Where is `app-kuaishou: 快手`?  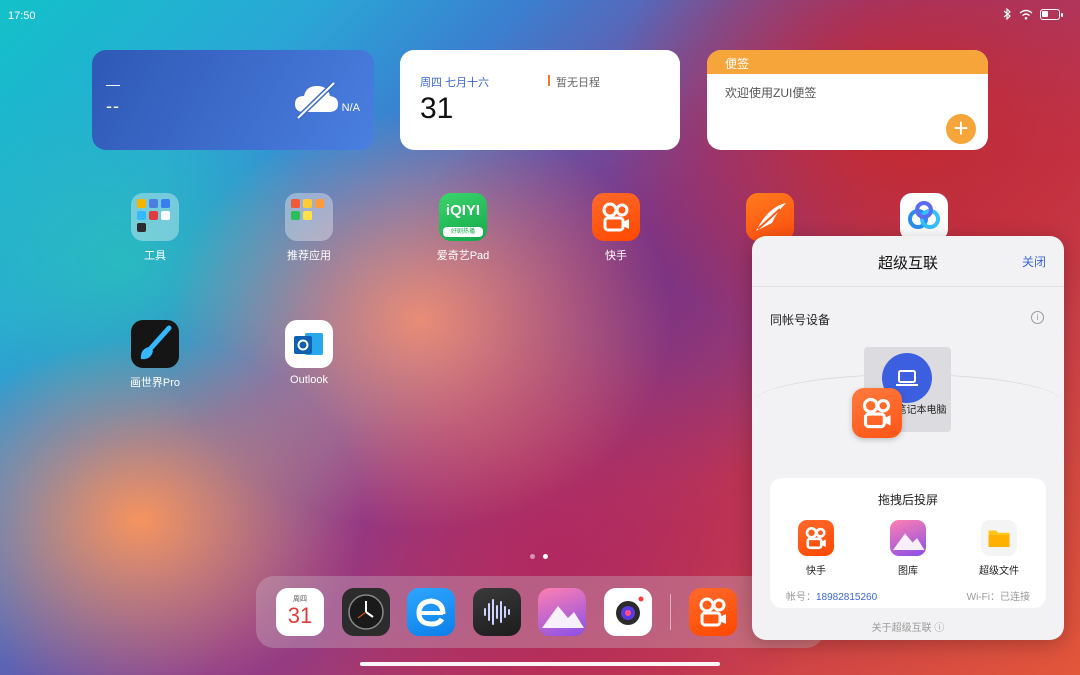
app-kuaishou: 快手 is located at coordinates (616, 228).